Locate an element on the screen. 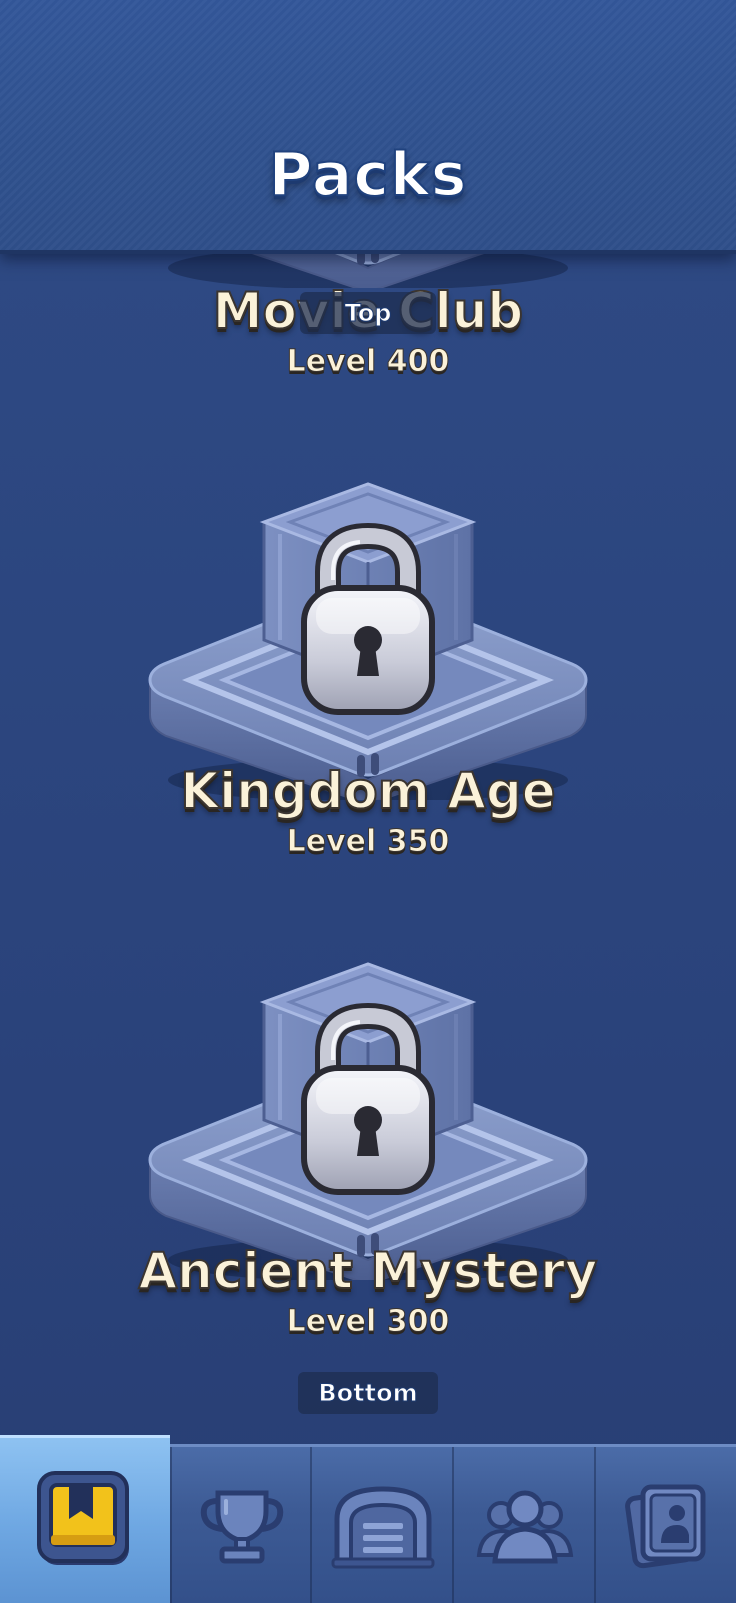  tab-shop is located at coordinates (382, 1525).